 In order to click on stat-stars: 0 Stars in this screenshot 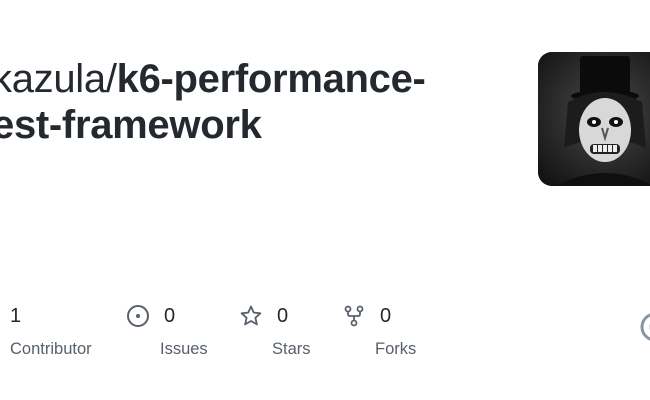, I will do `click(275, 329)`.